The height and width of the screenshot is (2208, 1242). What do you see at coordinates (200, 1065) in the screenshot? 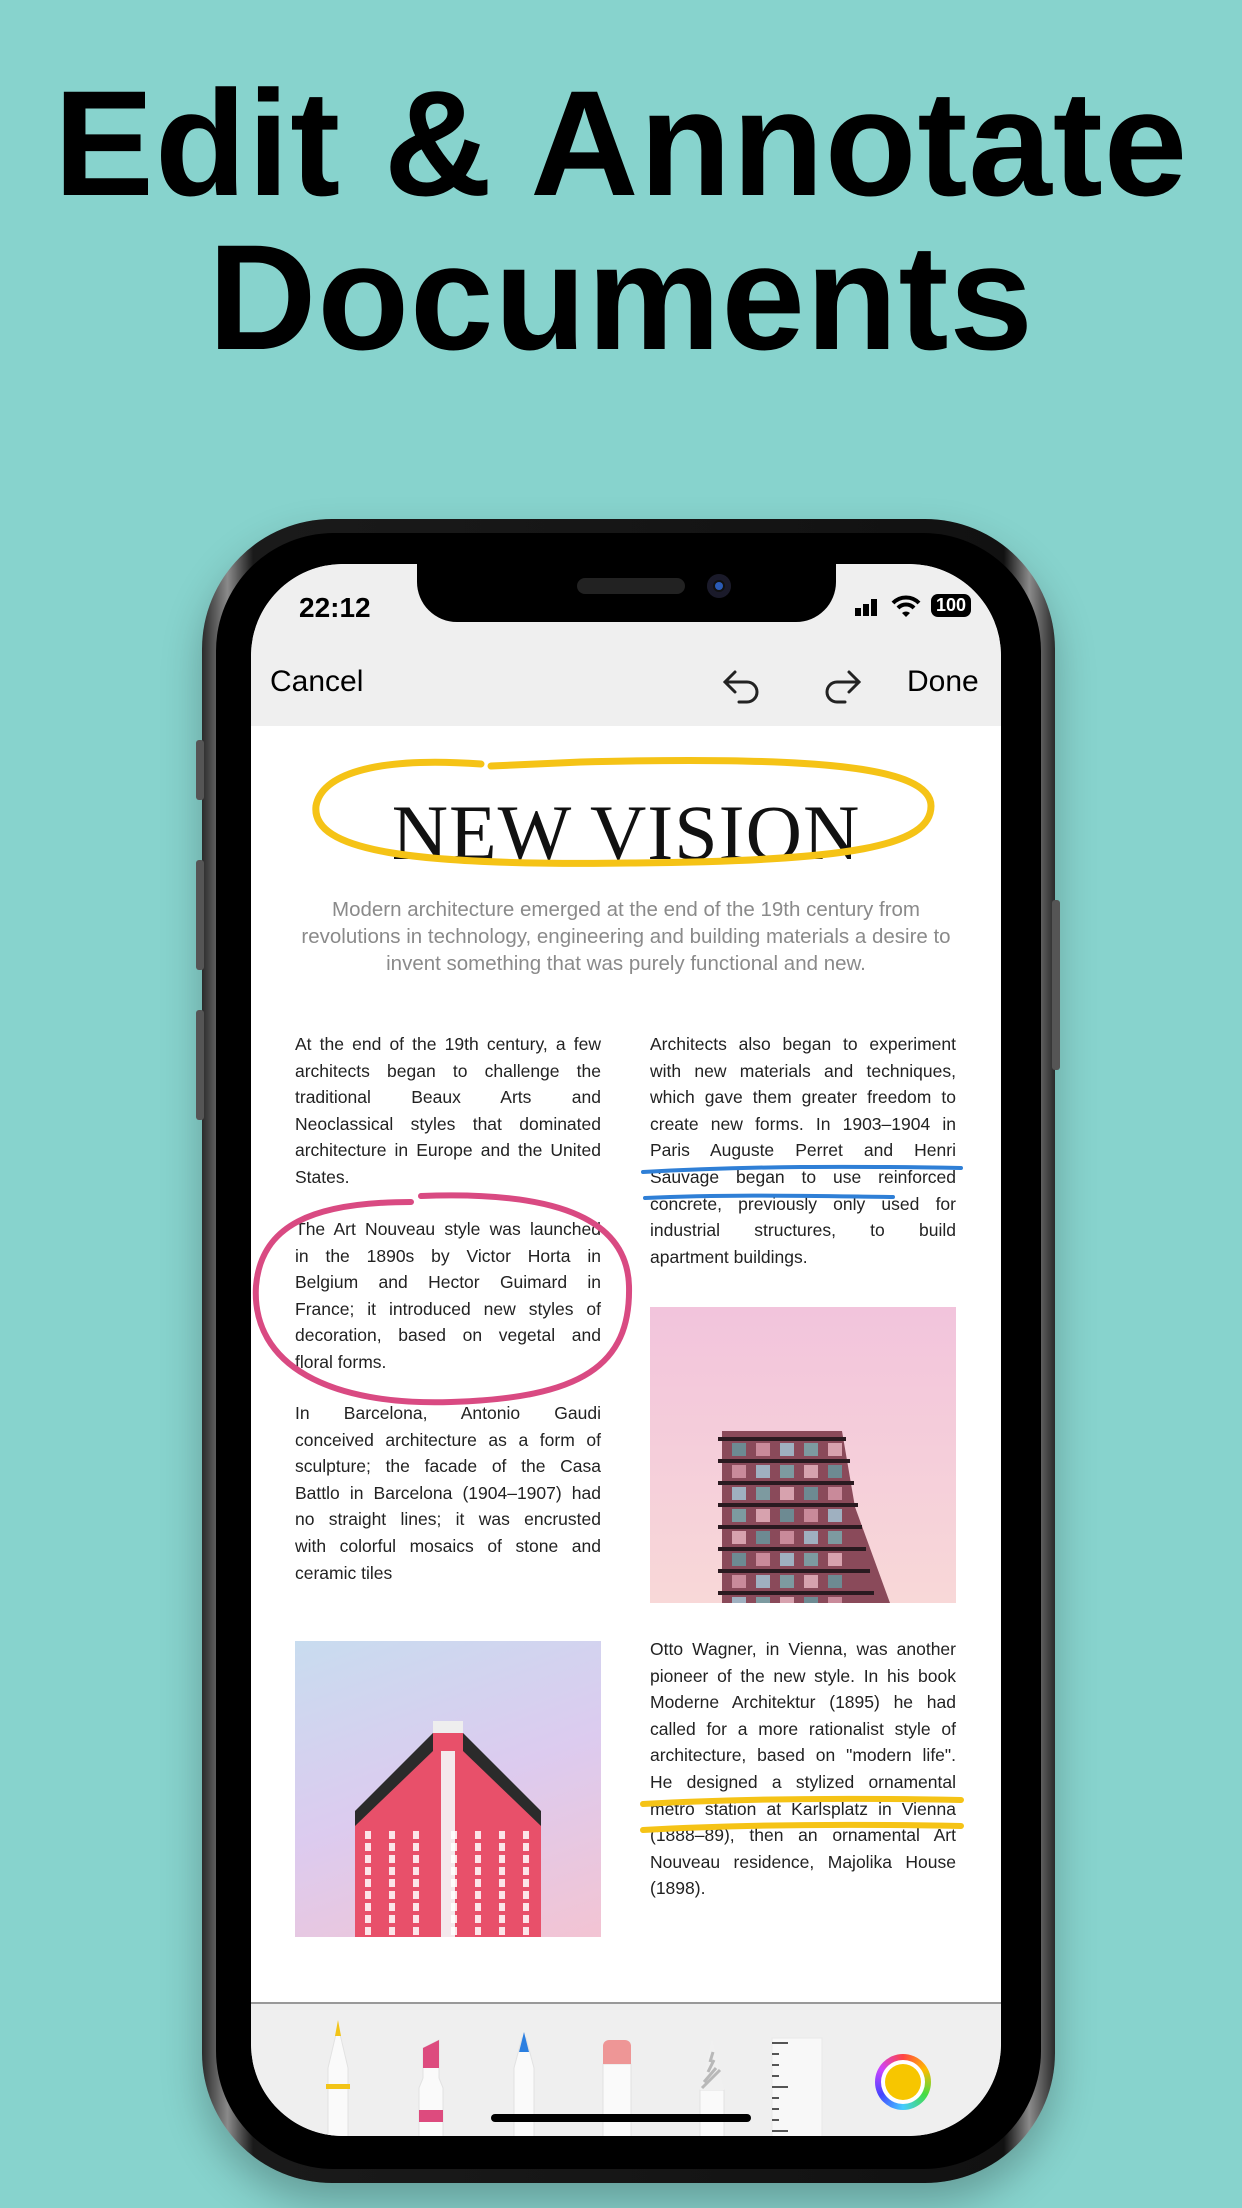
I see `volume-down-button` at bounding box center [200, 1065].